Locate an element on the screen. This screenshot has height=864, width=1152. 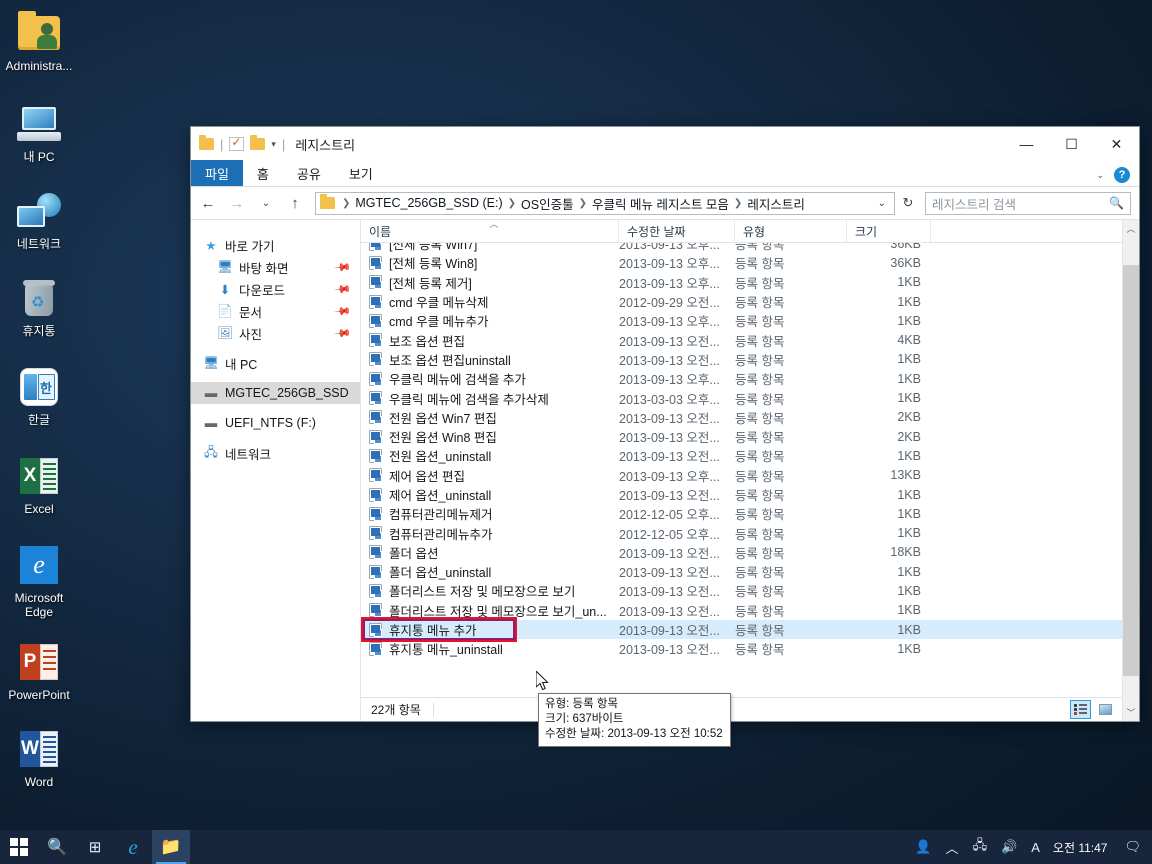
table-row: 전원 옵션_uninstall 2013-09-13 오전... 등록 항목 1KB is located at coordinates (741, 455).